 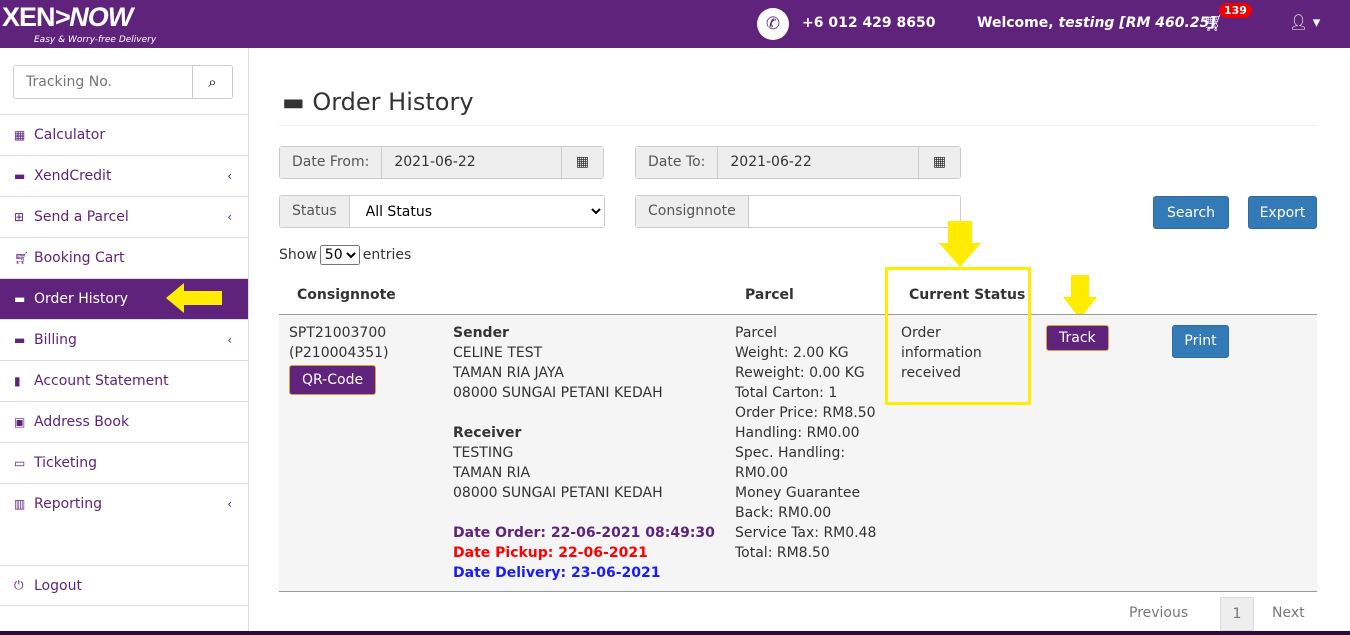 What do you see at coordinates (958, 336) in the screenshot?
I see `status-highlight-box` at bounding box center [958, 336].